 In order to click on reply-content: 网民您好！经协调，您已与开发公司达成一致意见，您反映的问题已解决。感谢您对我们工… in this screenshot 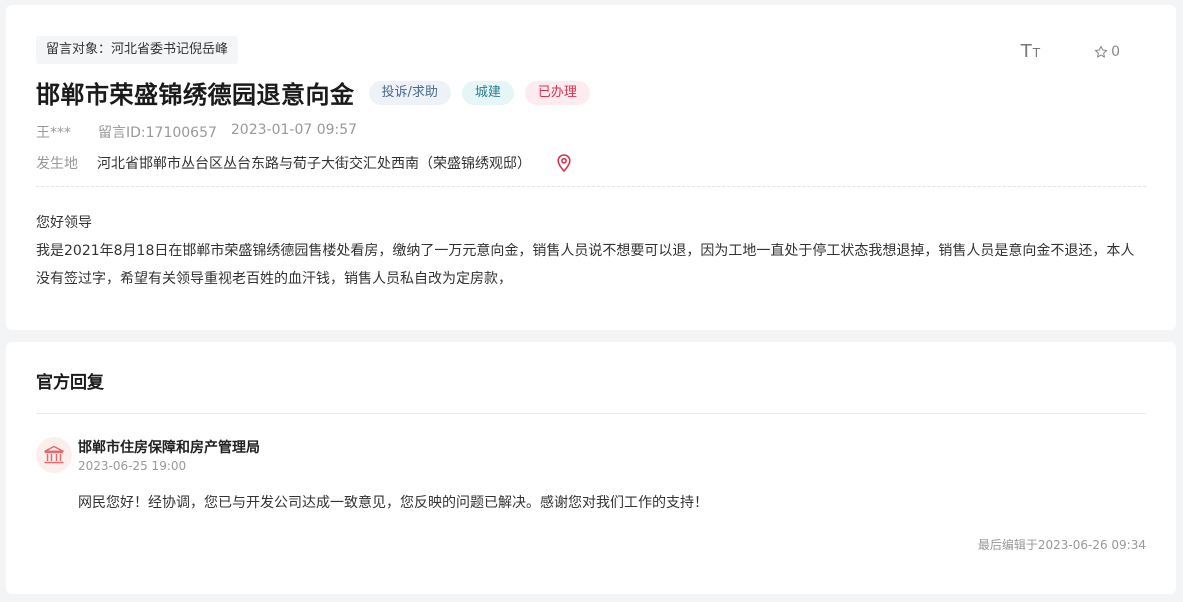, I will do `click(393, 503)`.